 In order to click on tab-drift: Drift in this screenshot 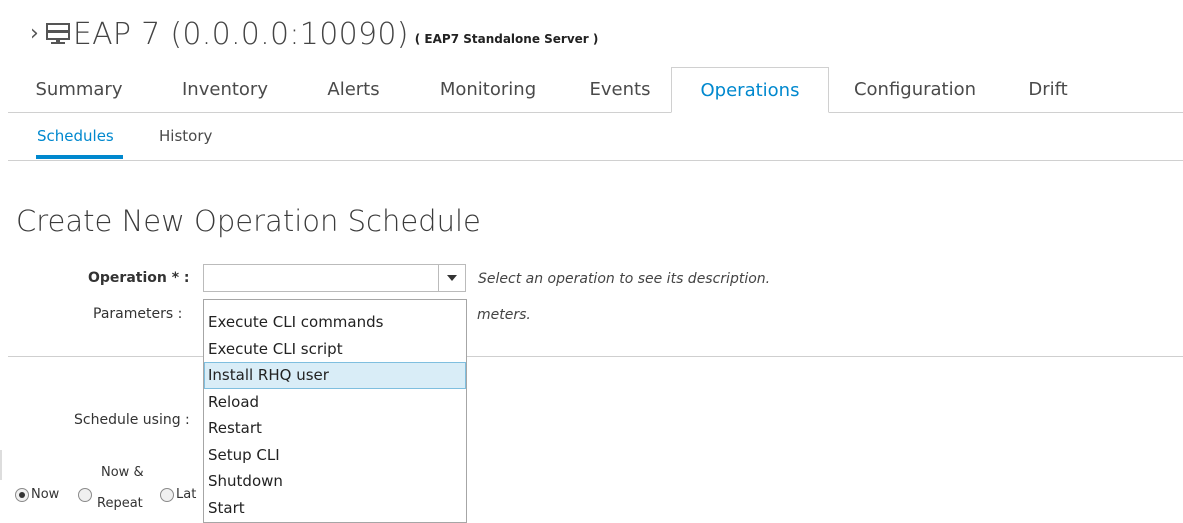, I will do `click(1048, 89)`.